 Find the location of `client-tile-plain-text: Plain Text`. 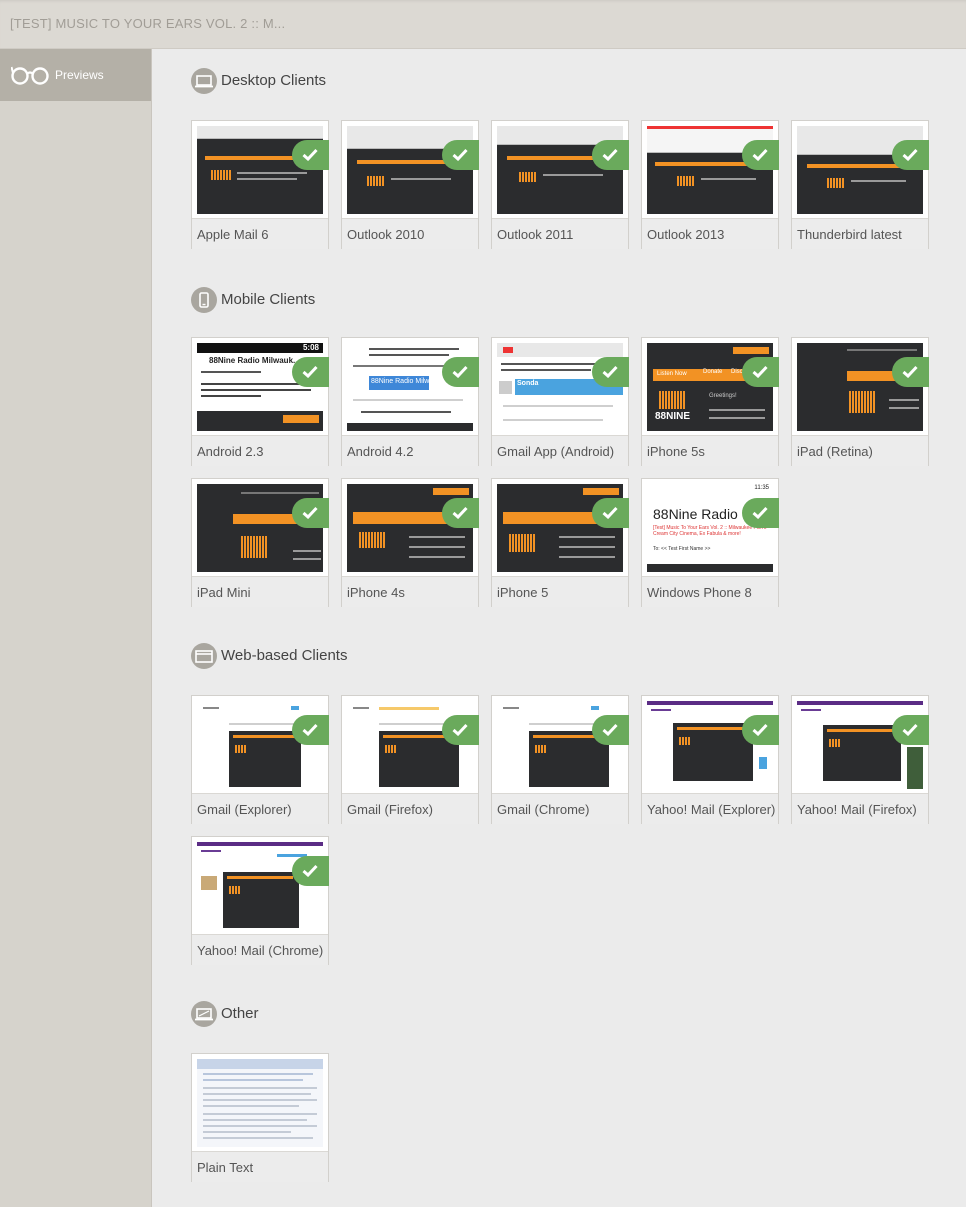

client-tile-plain-text: Plain Text is located at coordinates (260, 1117).